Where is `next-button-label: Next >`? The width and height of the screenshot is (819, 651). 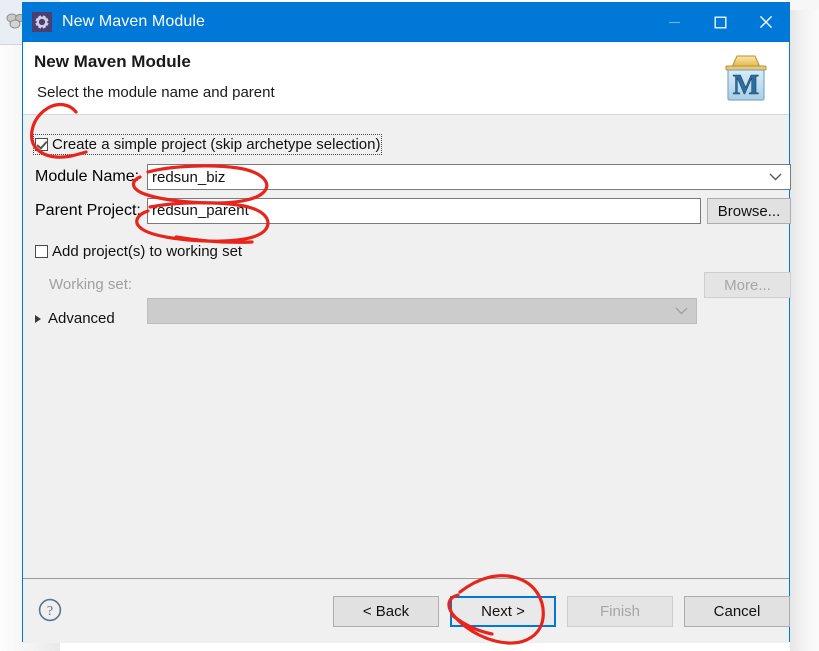
next-button-label: Next > is located at coordinates (503, 611).